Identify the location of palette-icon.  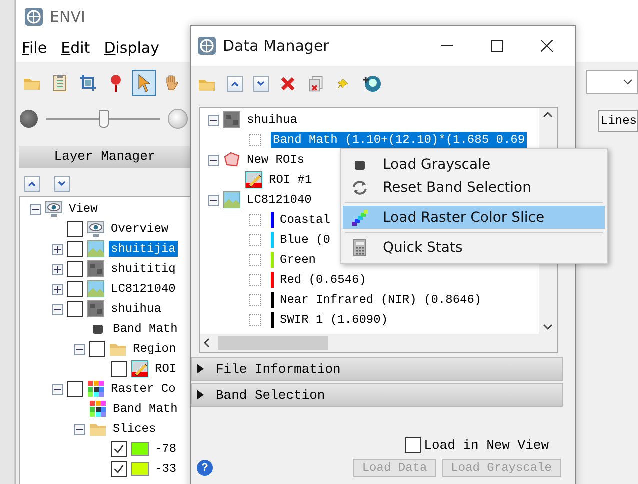
(98, 409).